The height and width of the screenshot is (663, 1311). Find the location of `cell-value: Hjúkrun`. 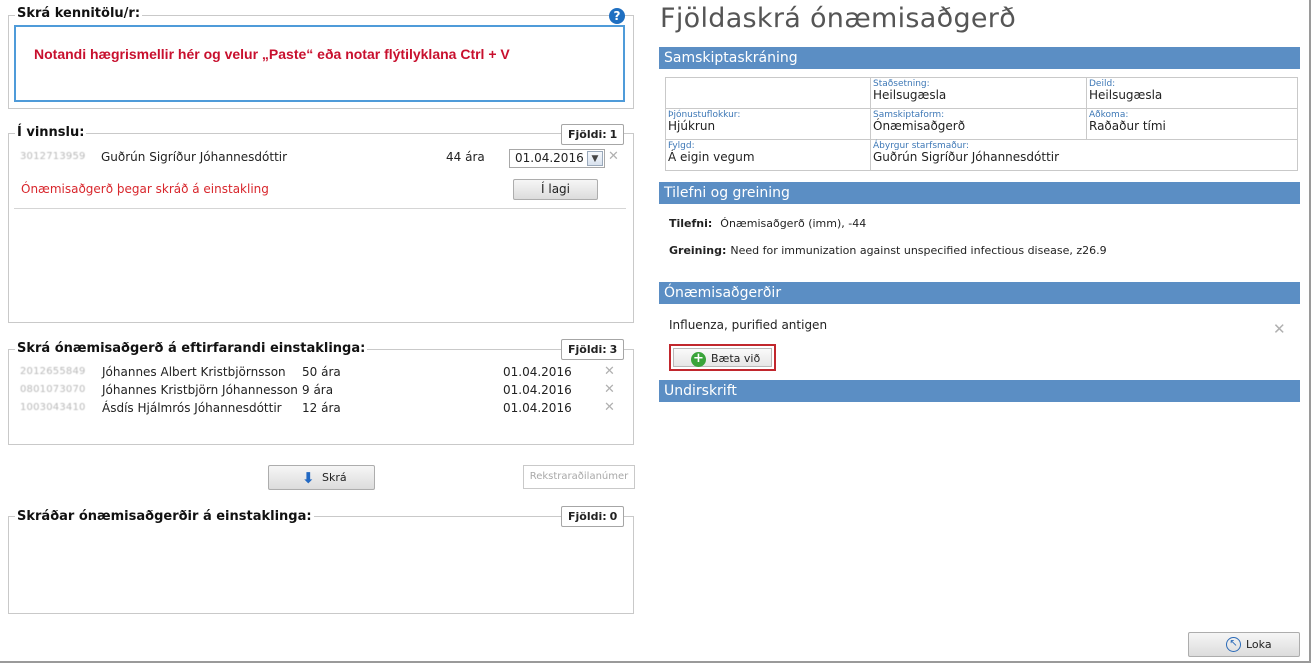

cell-value: Hjúkrun is located at coordinates (692, 126).